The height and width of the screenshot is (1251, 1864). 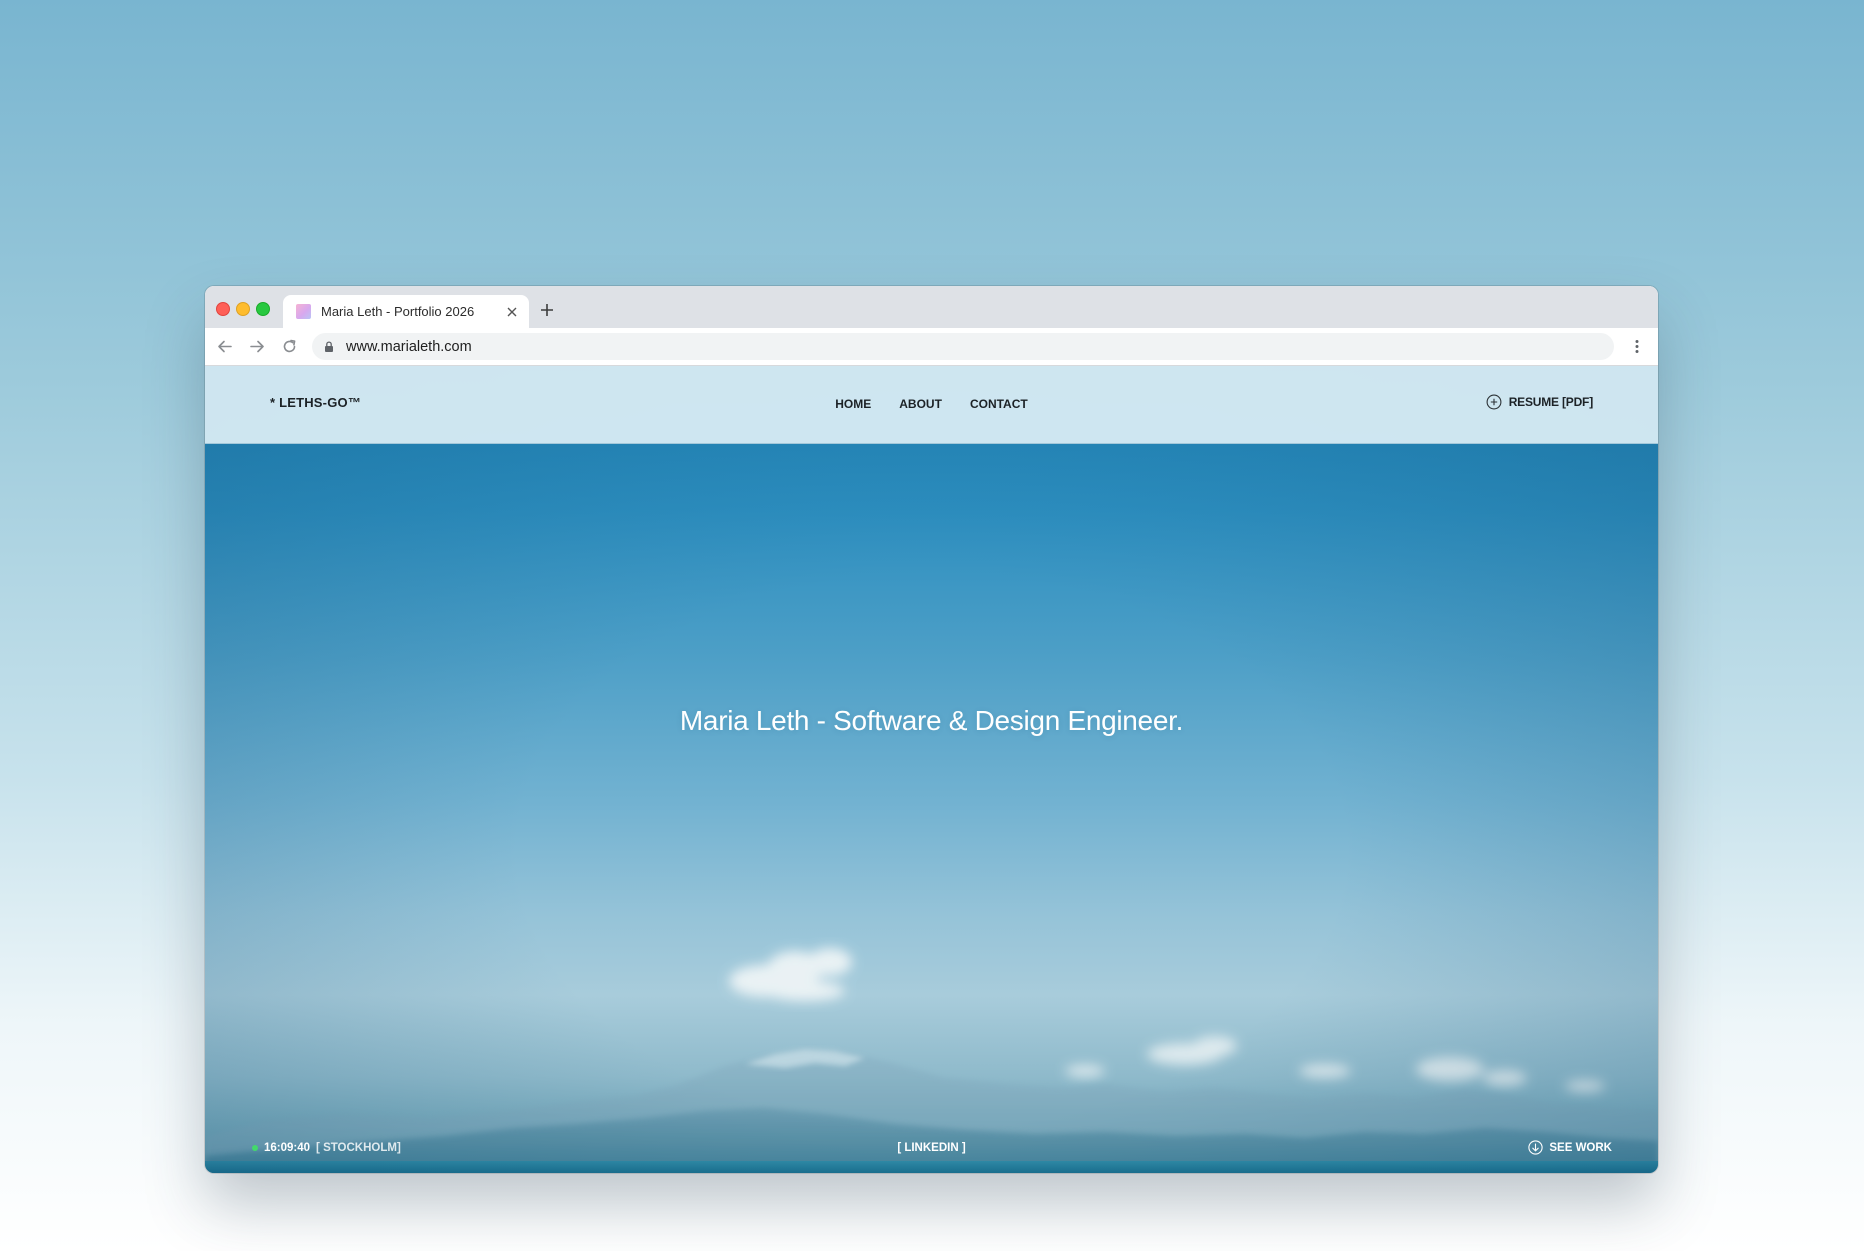 What do you see at coordinates (512, 312) in the screenshot?
I see `close-icon` at bounding box center [512, 312].